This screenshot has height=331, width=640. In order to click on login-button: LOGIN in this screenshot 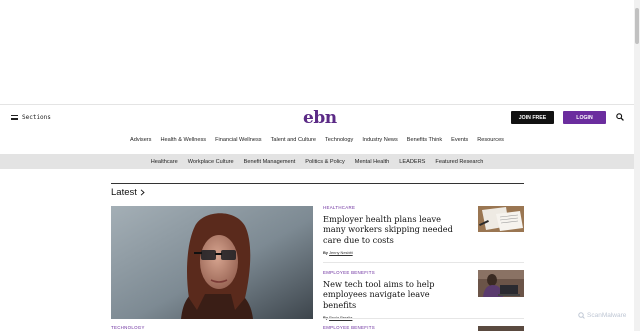, I will do `click(584, 117)`.